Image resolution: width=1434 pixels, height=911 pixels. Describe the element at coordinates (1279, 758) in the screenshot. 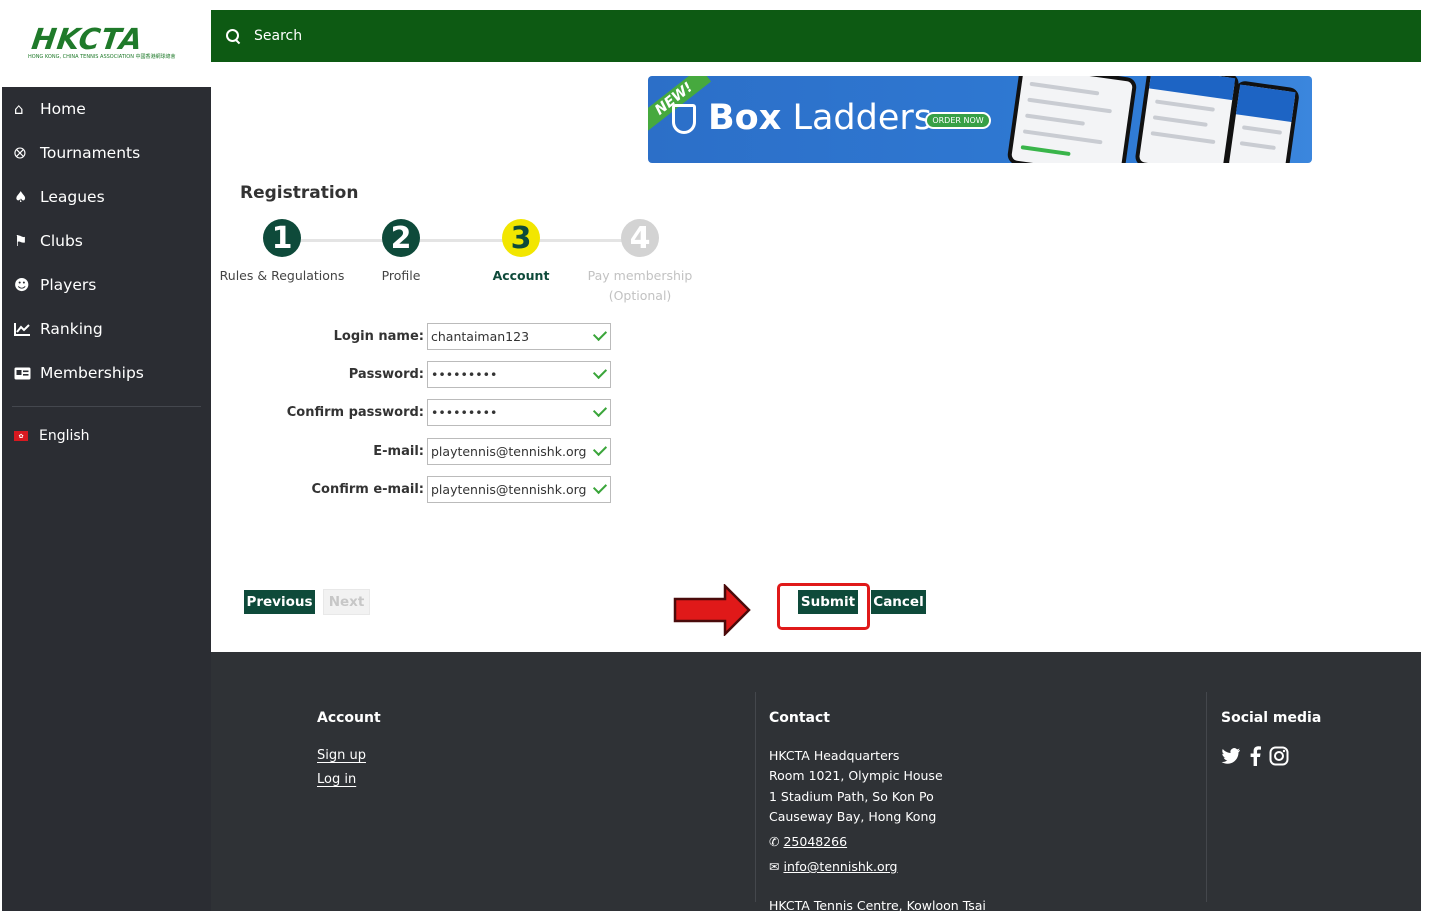

I see `instagram-icon` at that location.